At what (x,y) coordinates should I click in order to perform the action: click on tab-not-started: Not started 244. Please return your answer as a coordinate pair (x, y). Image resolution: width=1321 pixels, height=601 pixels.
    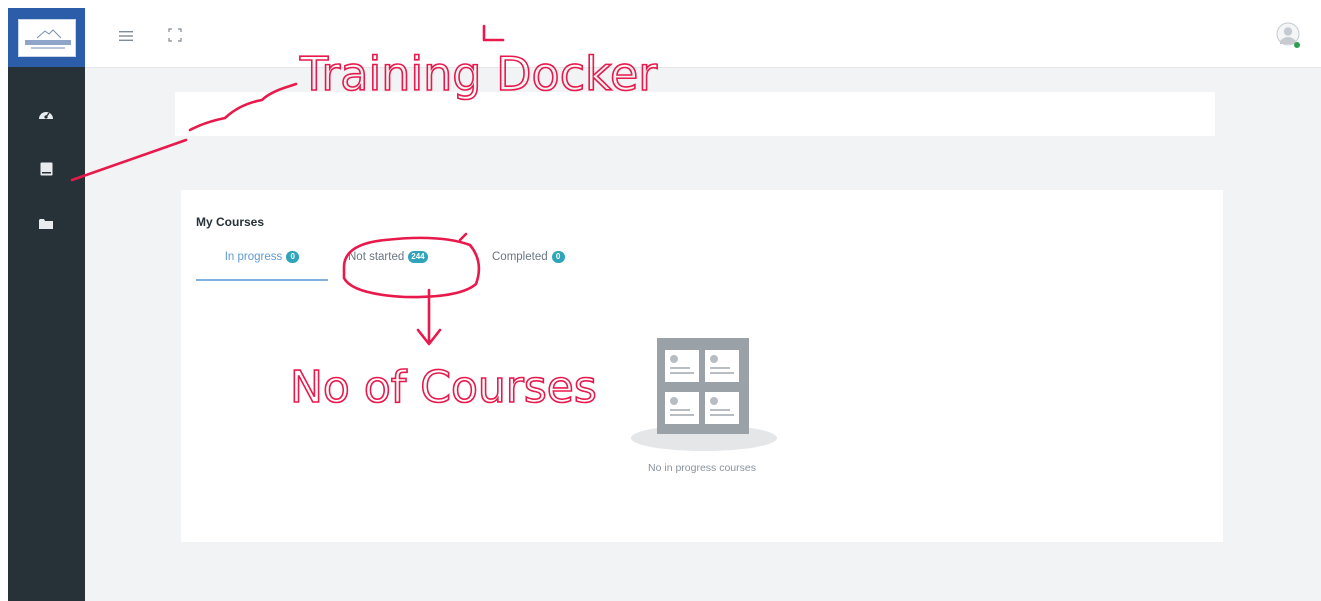
    Looking at the image, I should click on (408, 263).